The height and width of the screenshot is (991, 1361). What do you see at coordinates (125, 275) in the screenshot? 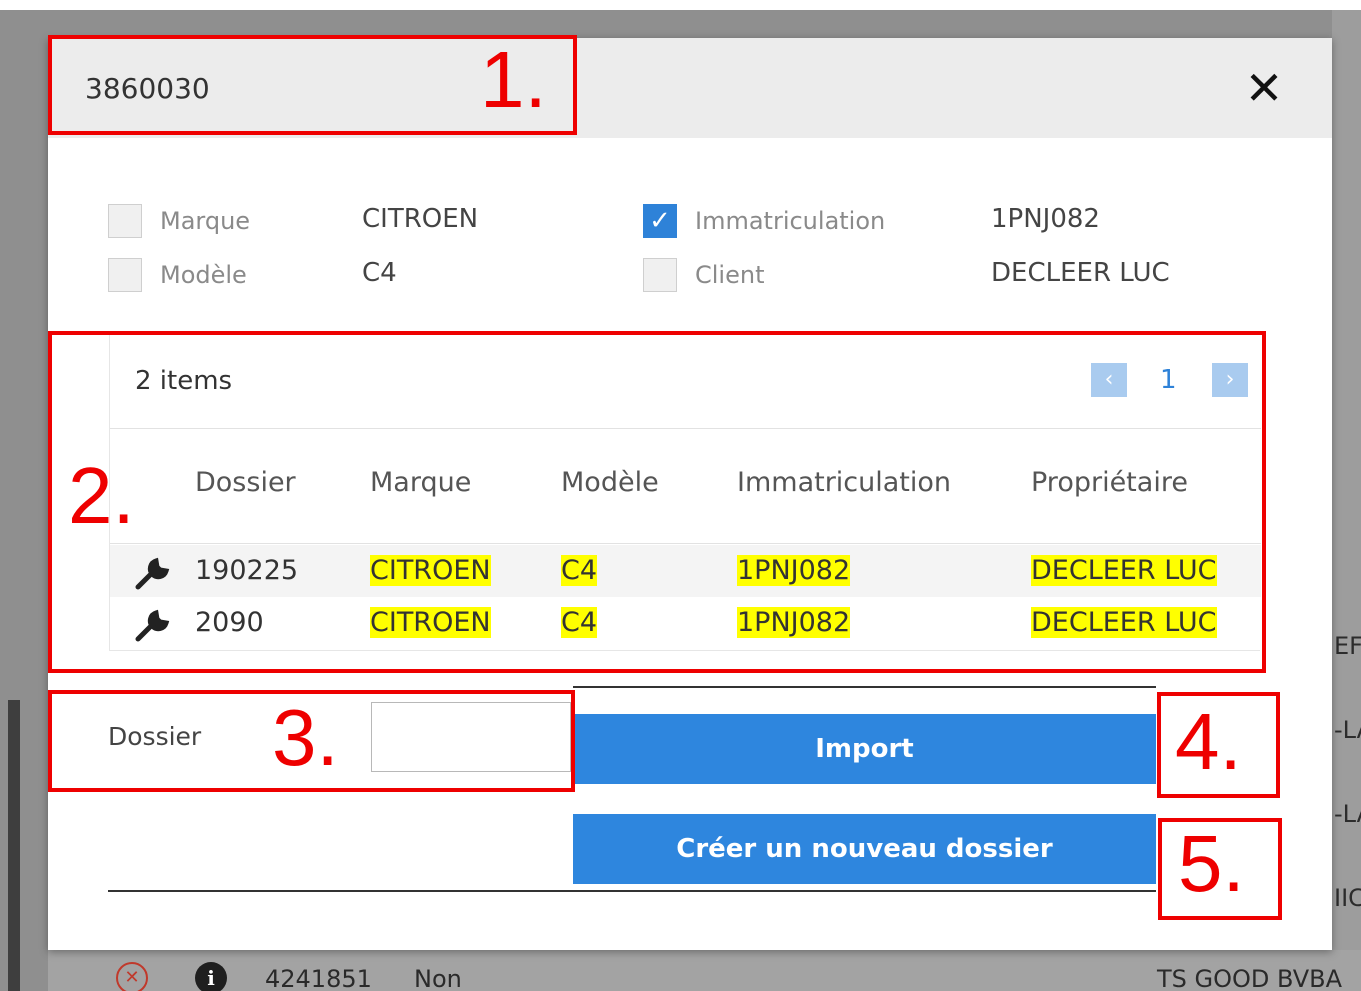
I see `modele-checkbox` at bounding box center [125, 275].